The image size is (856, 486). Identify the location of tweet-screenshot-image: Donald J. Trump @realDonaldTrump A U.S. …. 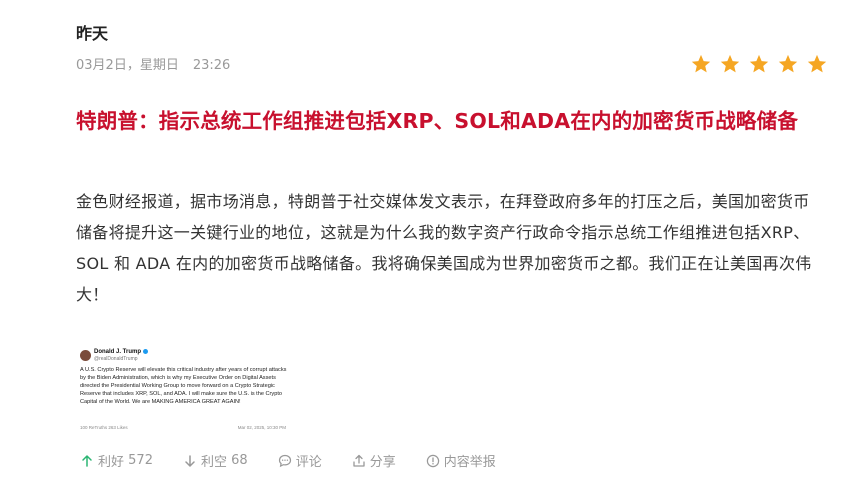
(185, 389).